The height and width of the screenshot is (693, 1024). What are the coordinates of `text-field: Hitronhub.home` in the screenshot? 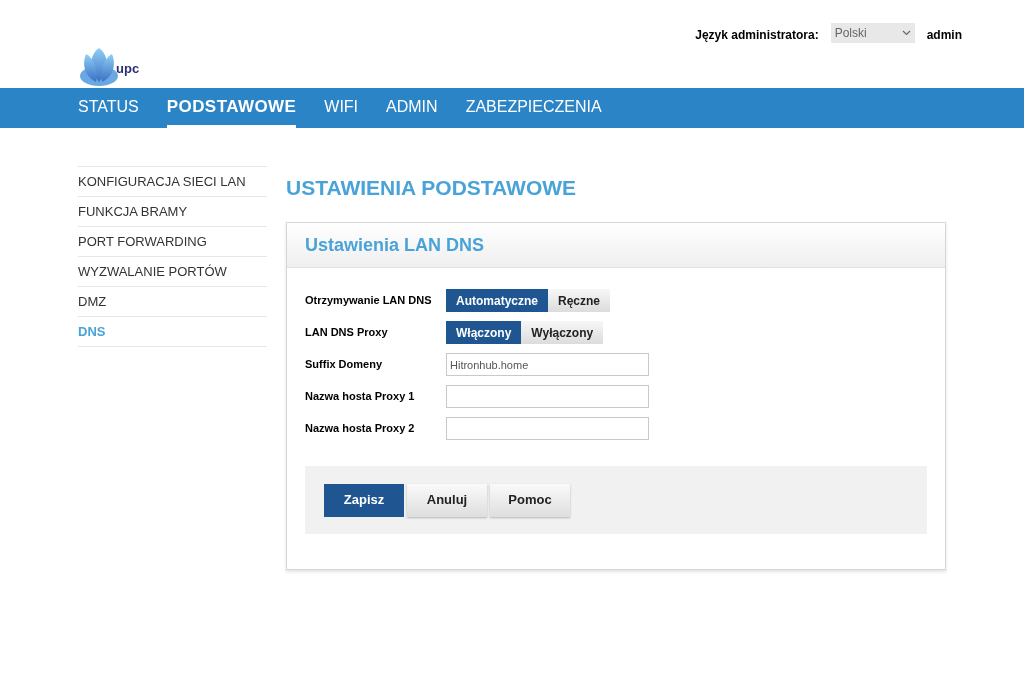 It's located at (547, 364).